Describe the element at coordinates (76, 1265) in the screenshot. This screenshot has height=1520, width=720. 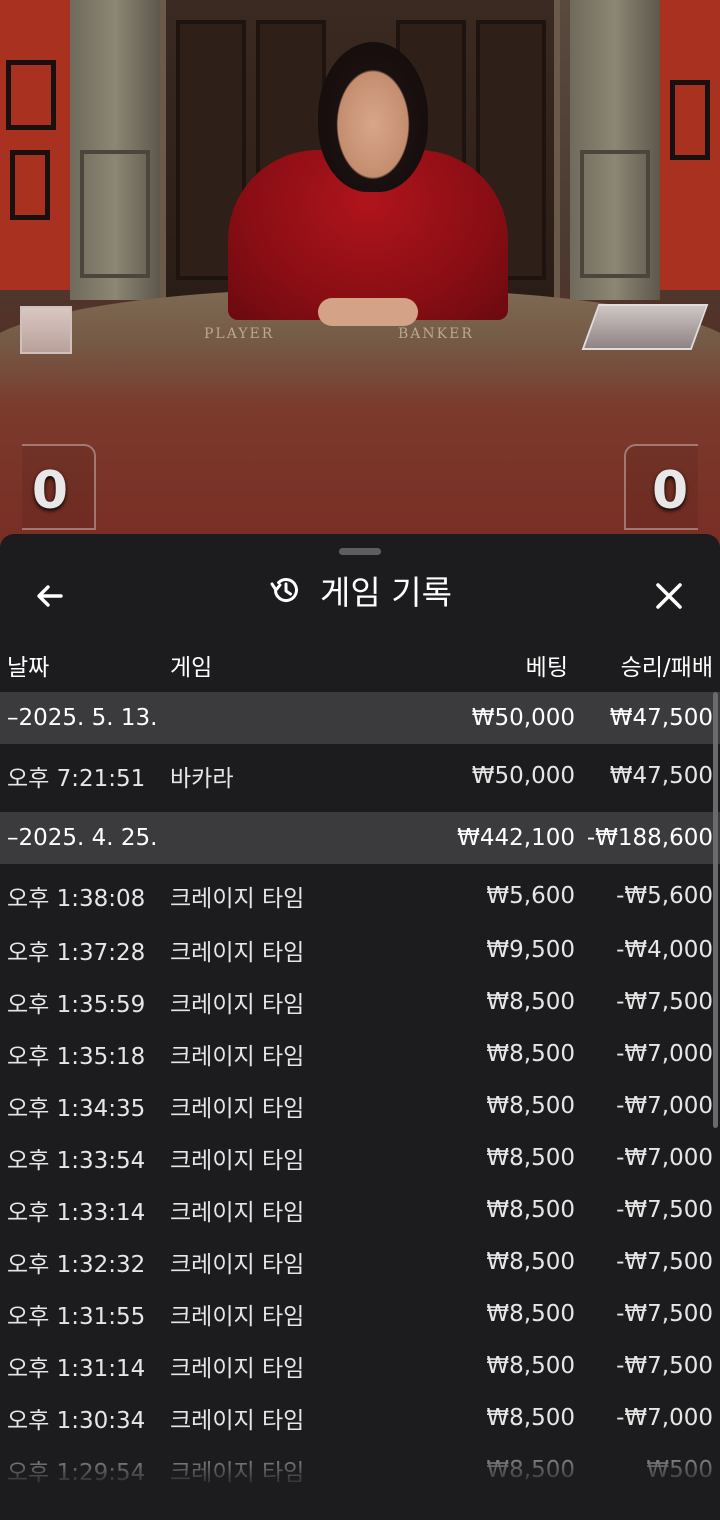
I see `row-date: 오후 1:32:32` at that location.